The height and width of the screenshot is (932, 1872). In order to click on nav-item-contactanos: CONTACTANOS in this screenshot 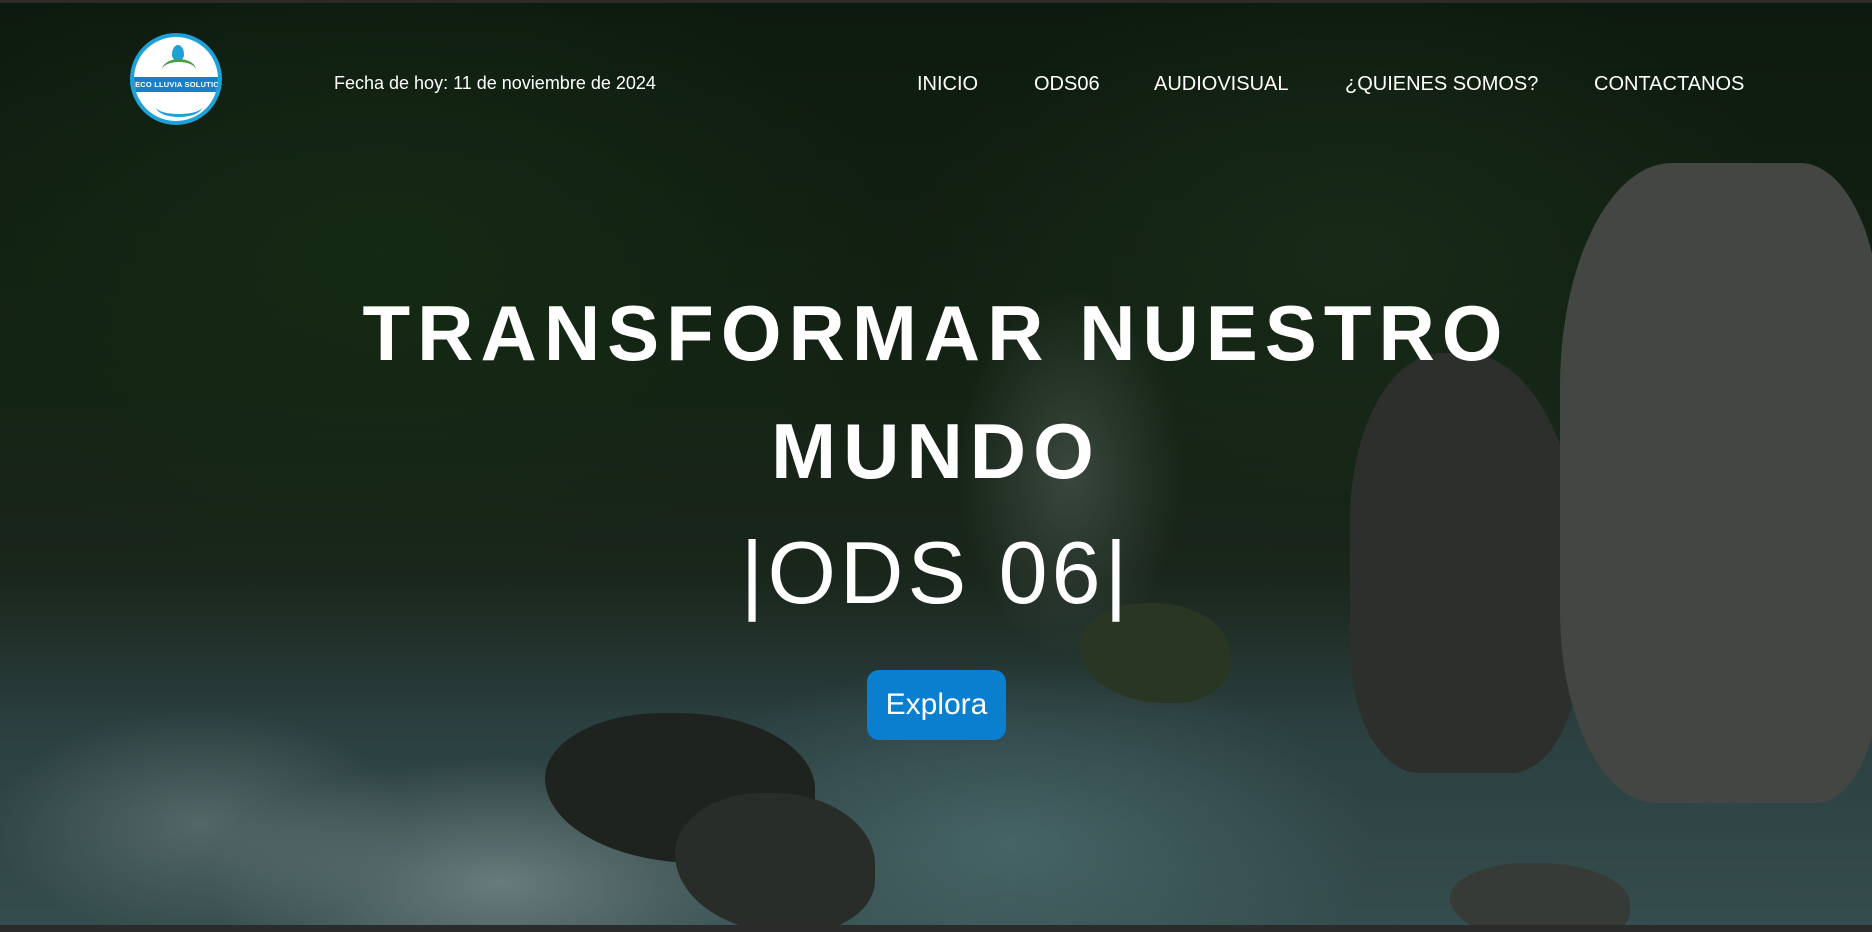, I will do `click(1669, 84)`.